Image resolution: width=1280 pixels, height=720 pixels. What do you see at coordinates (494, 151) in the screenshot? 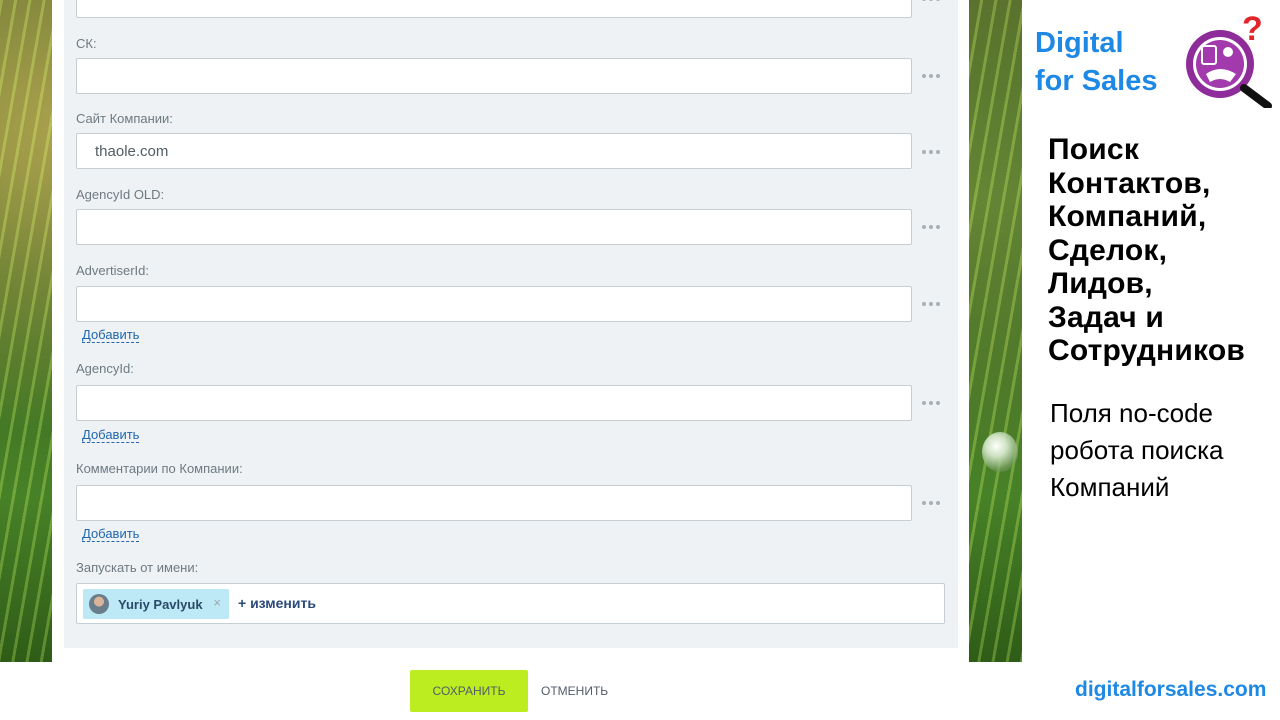
I see `field-input-company-site: thaole.com` at bounding box center [494, 151].